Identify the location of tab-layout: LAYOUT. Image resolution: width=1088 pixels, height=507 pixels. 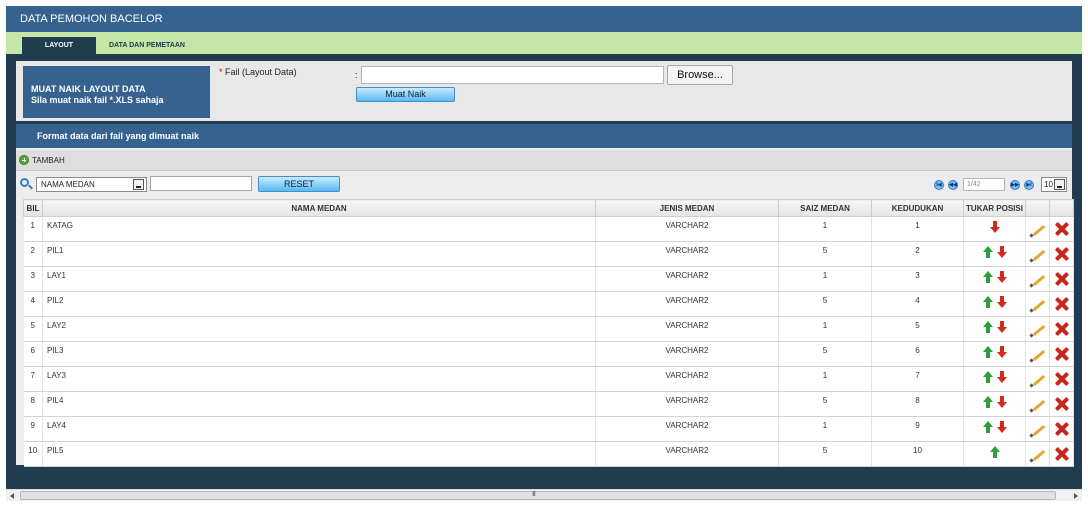
(59, 45).